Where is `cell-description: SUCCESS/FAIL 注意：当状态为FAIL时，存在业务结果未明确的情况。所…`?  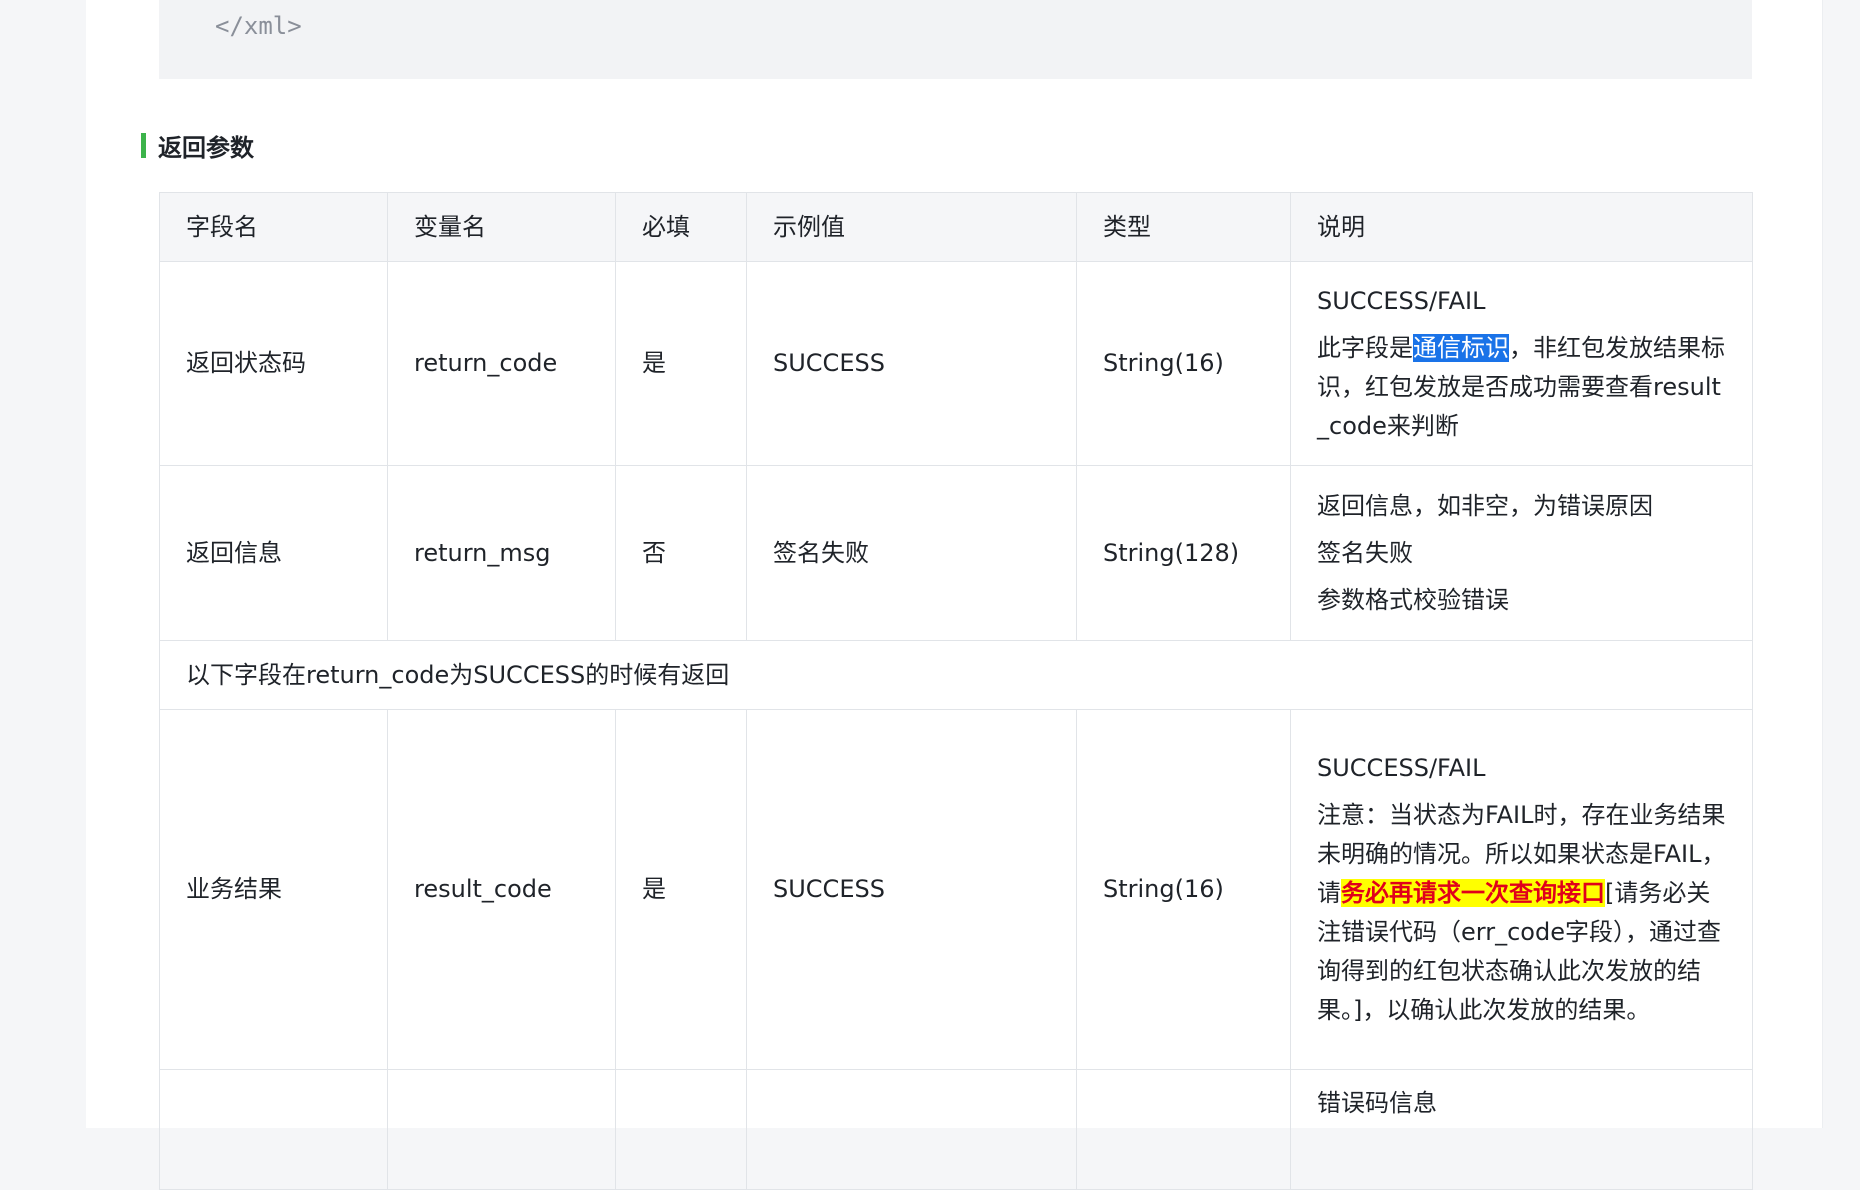 cell-description: SUCCESS/FAIL 注意：当状态为FAIL时，存在业务结果未明确的情况。所… is located at coordinates (1521, 889).